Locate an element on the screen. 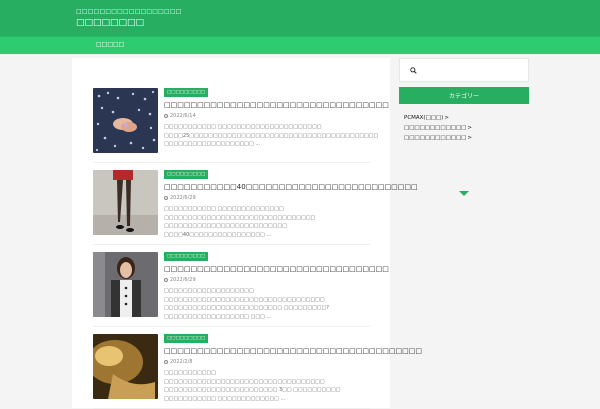 Image resolution: width=600 pixels, height=409 pixels. article-title: □□□□□□□□□□□□□□□□□□□□□□□□□□□□□□□□□□□□□□□ is located at coordinates (293, 351).